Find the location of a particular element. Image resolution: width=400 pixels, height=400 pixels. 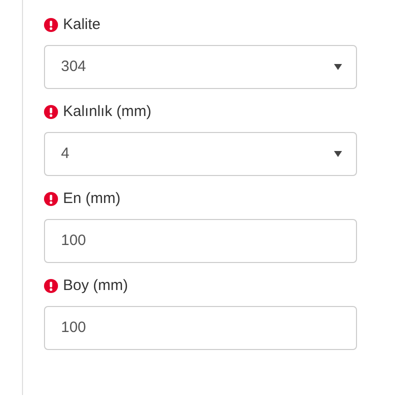

field-label: Kalınlık (mm) is located at coordinates (107, 112).